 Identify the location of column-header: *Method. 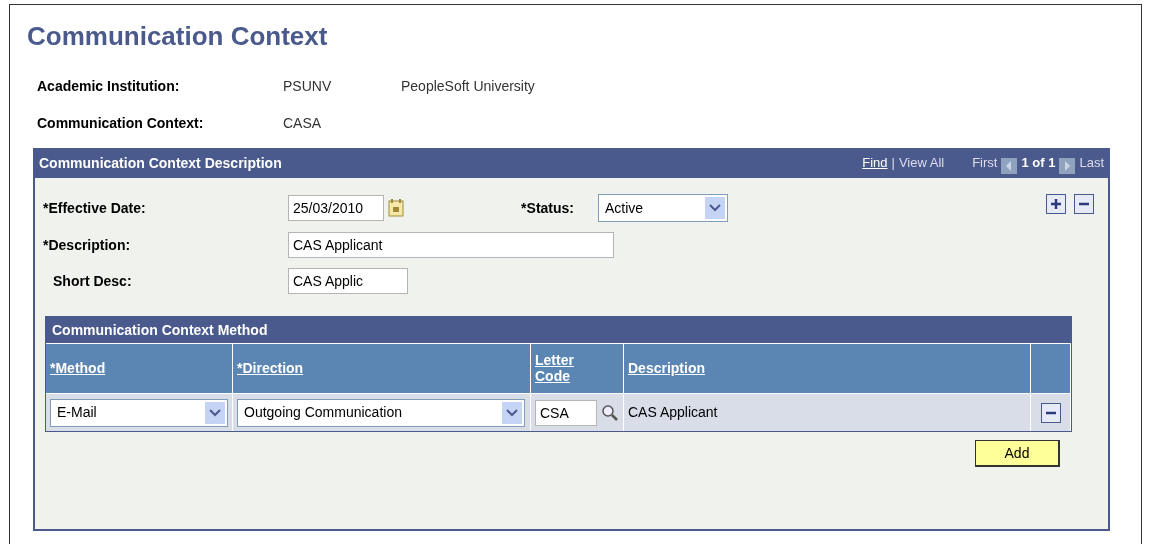
(78, 369).